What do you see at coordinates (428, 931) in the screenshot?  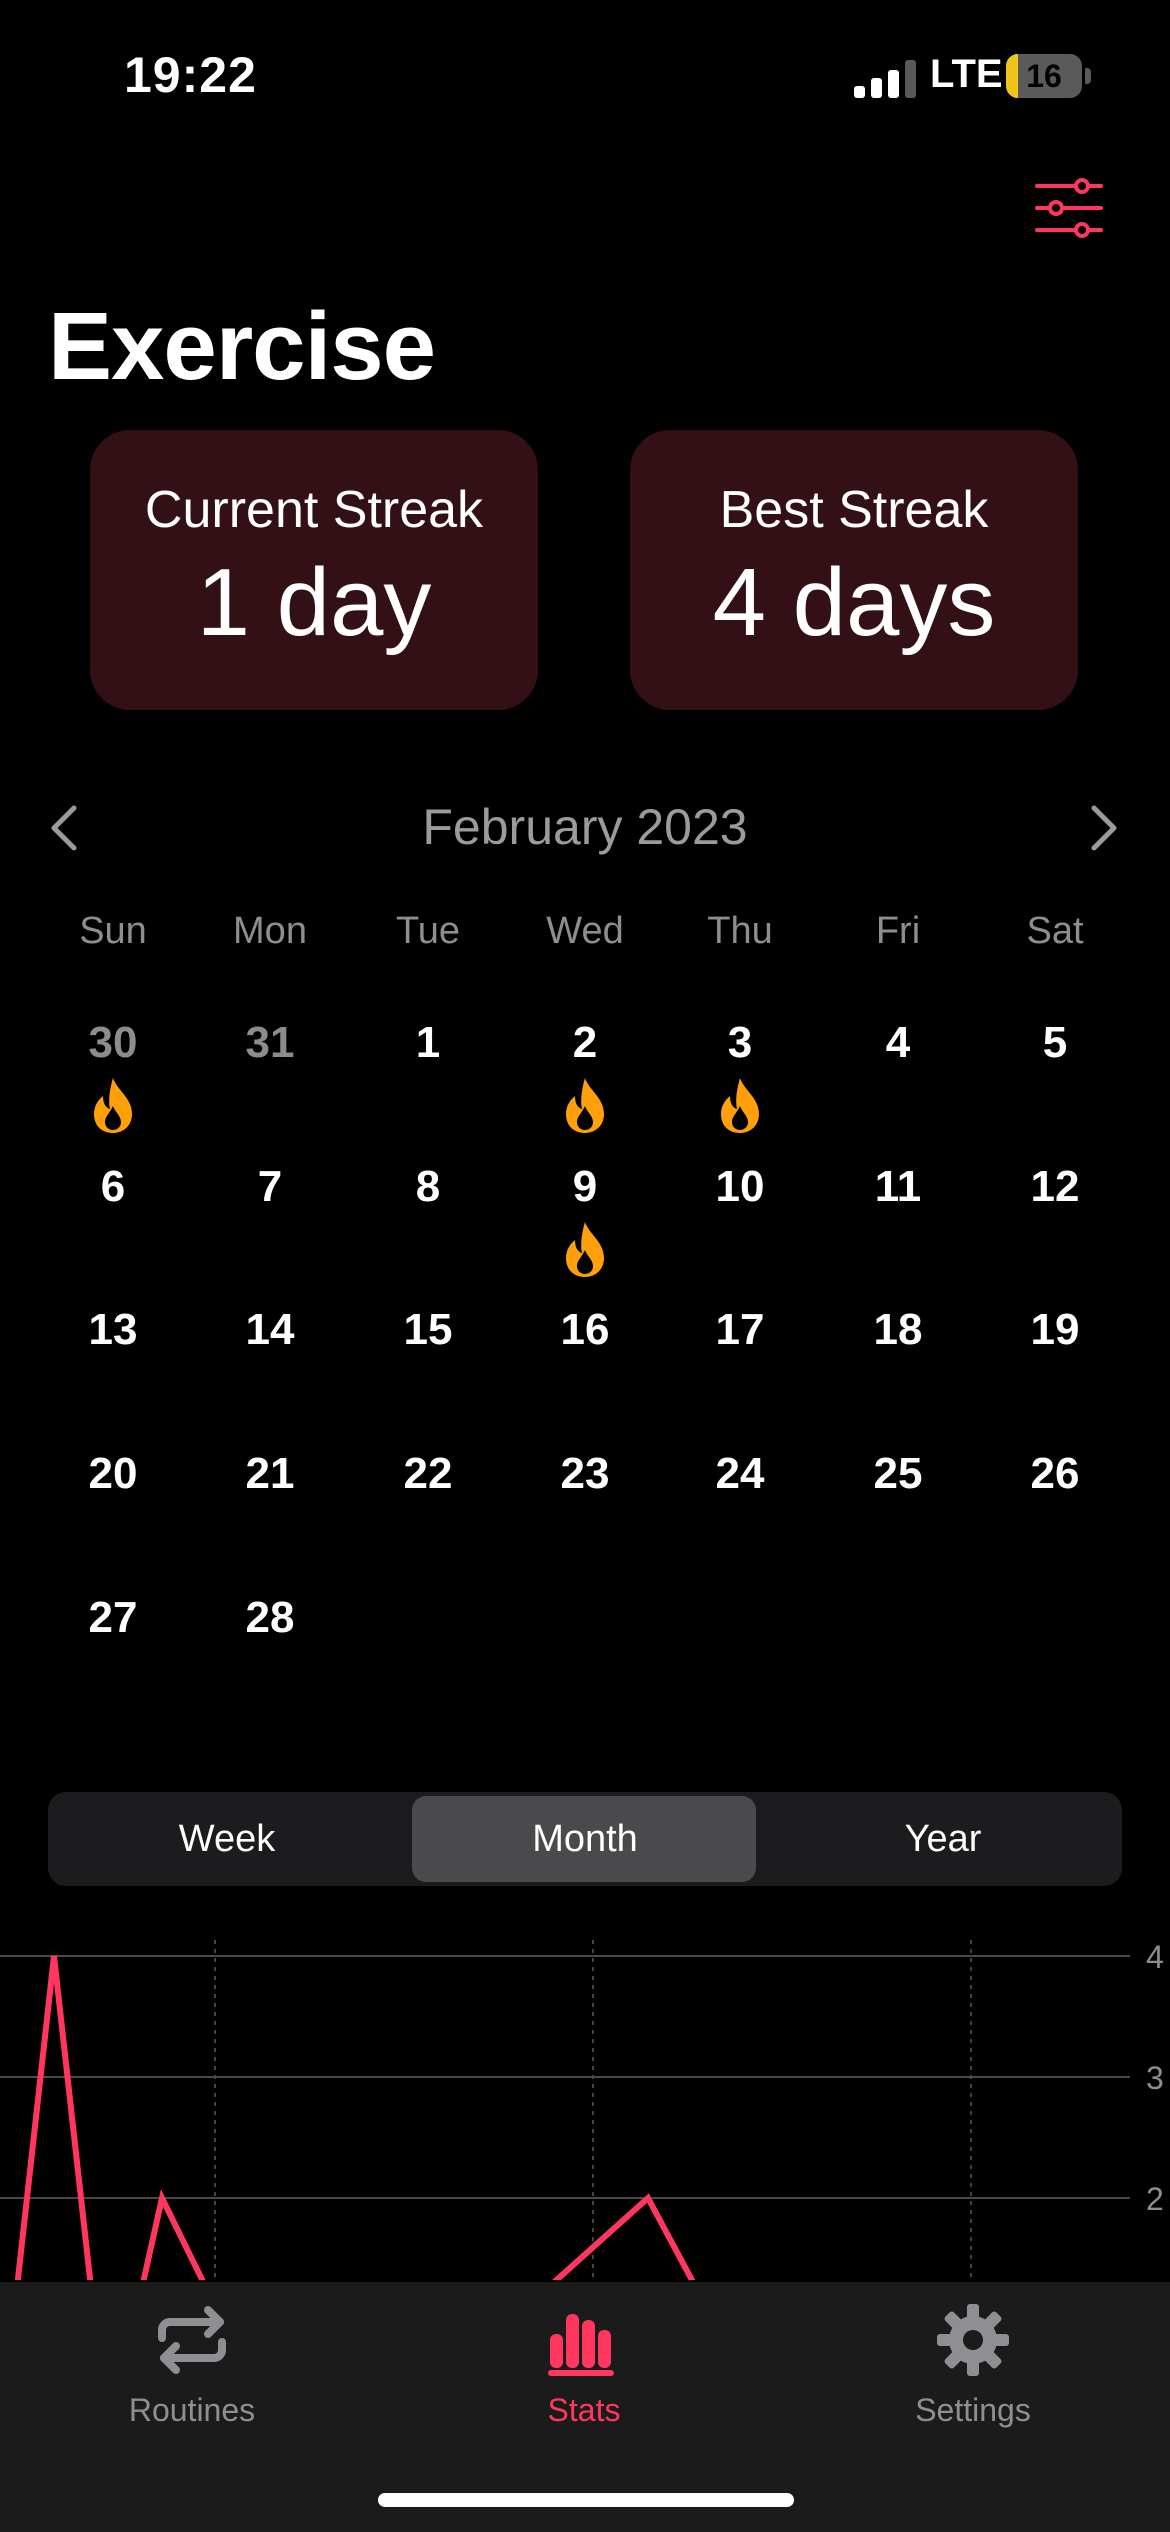 I see `weekday-tue: Tue` at bounding box center [428, 931].